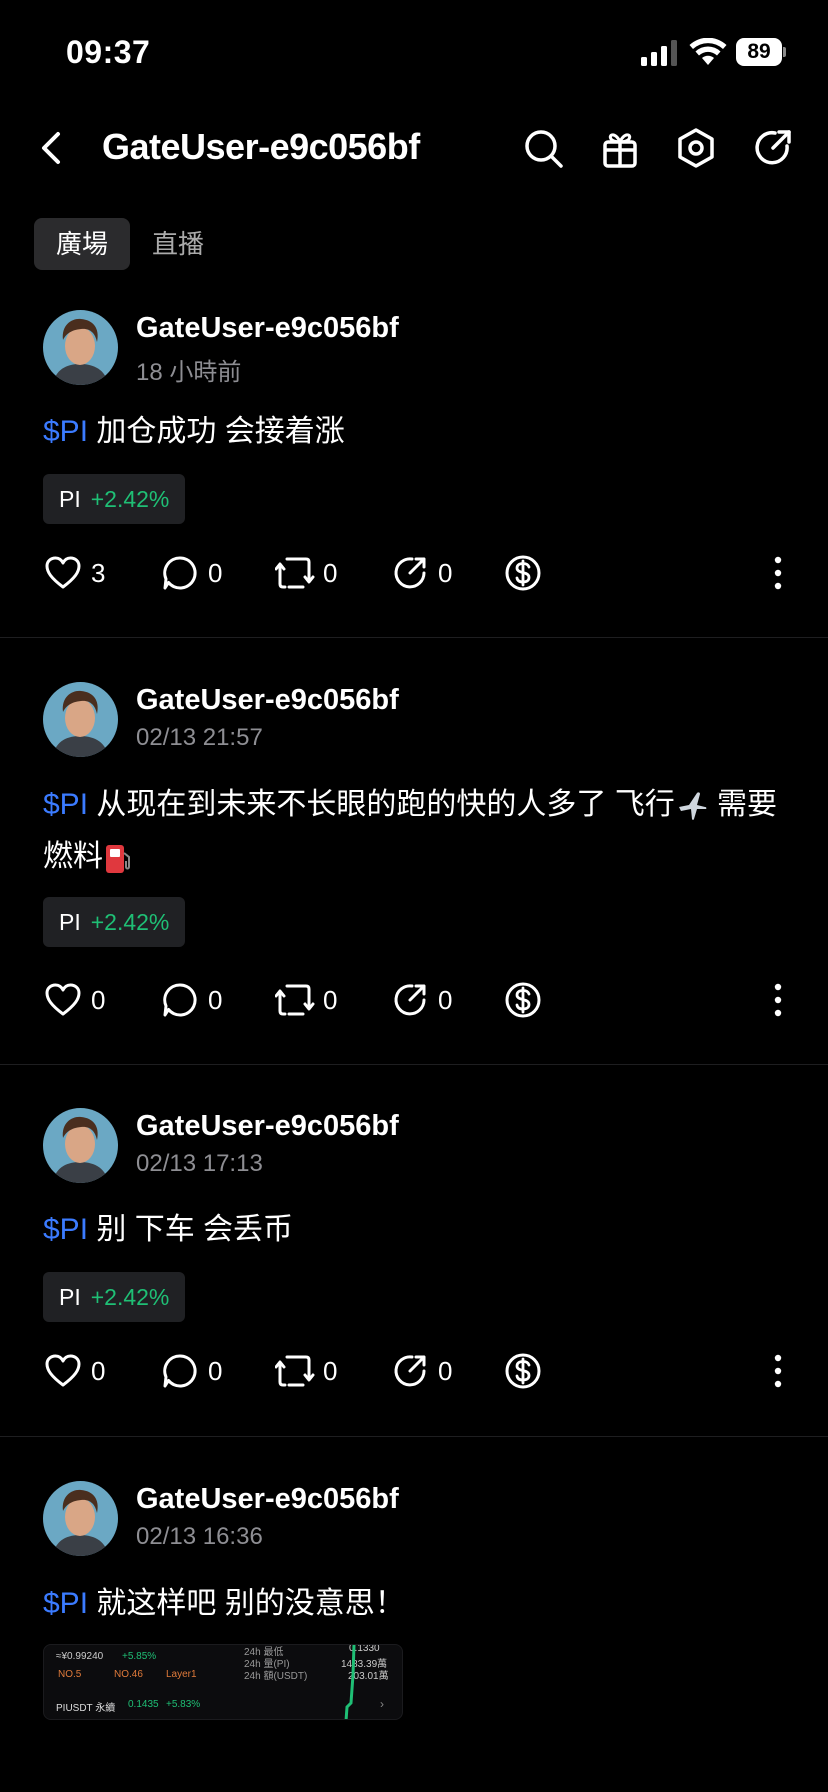  What do you see at coordinates (620, 148) in the screenshot?
I see `gift-icon` at bounding box center [620, 148].